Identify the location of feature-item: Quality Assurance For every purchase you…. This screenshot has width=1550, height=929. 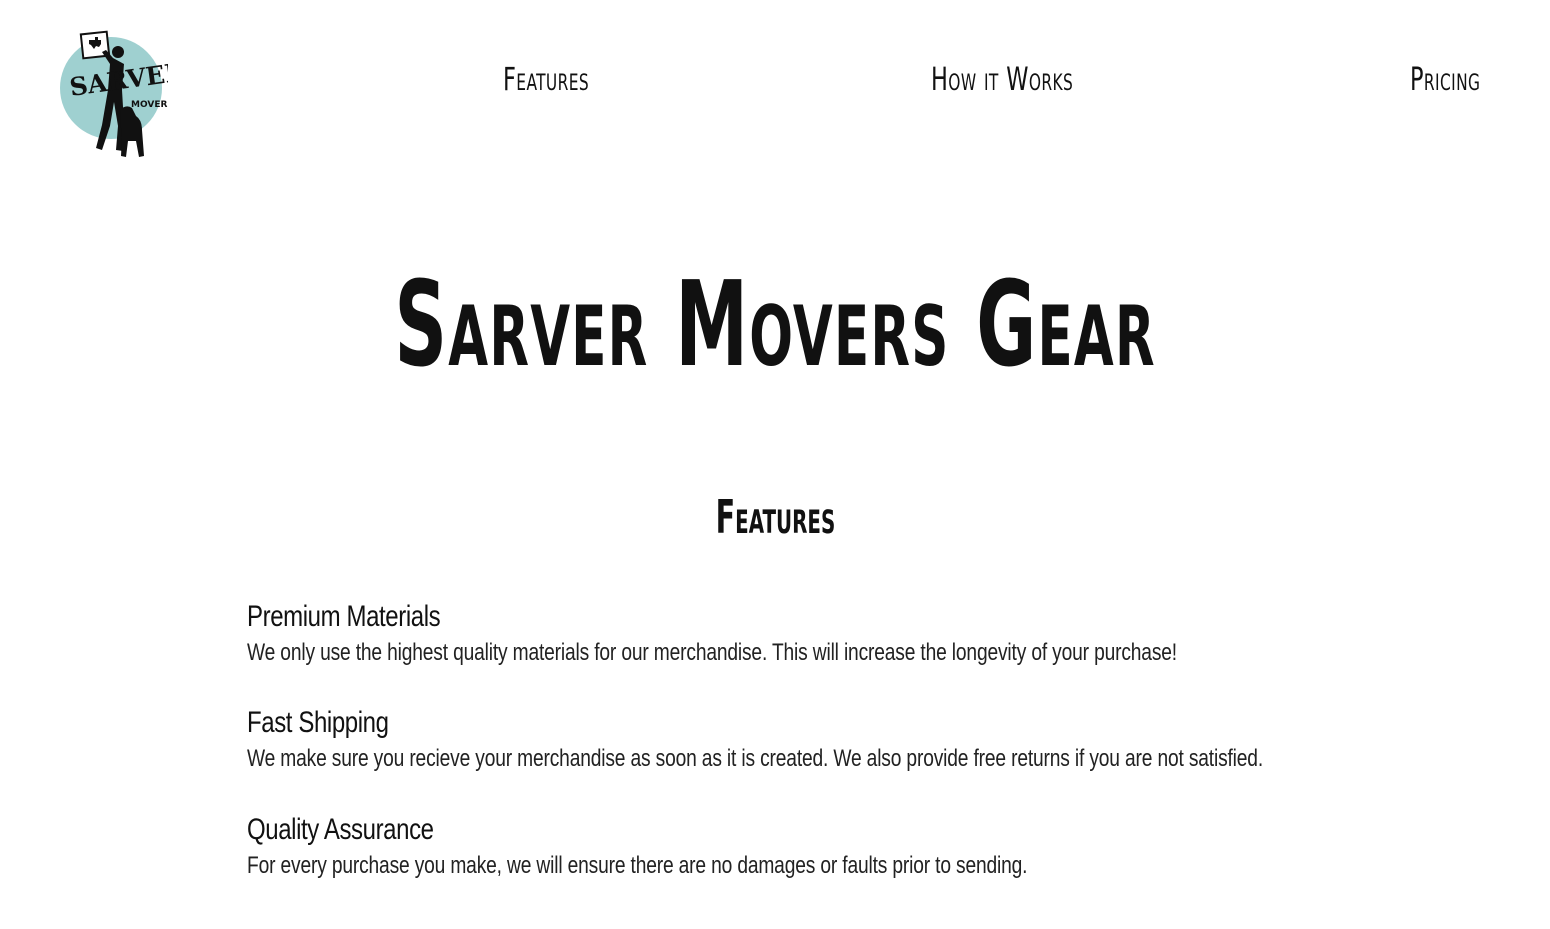
(847, 847).